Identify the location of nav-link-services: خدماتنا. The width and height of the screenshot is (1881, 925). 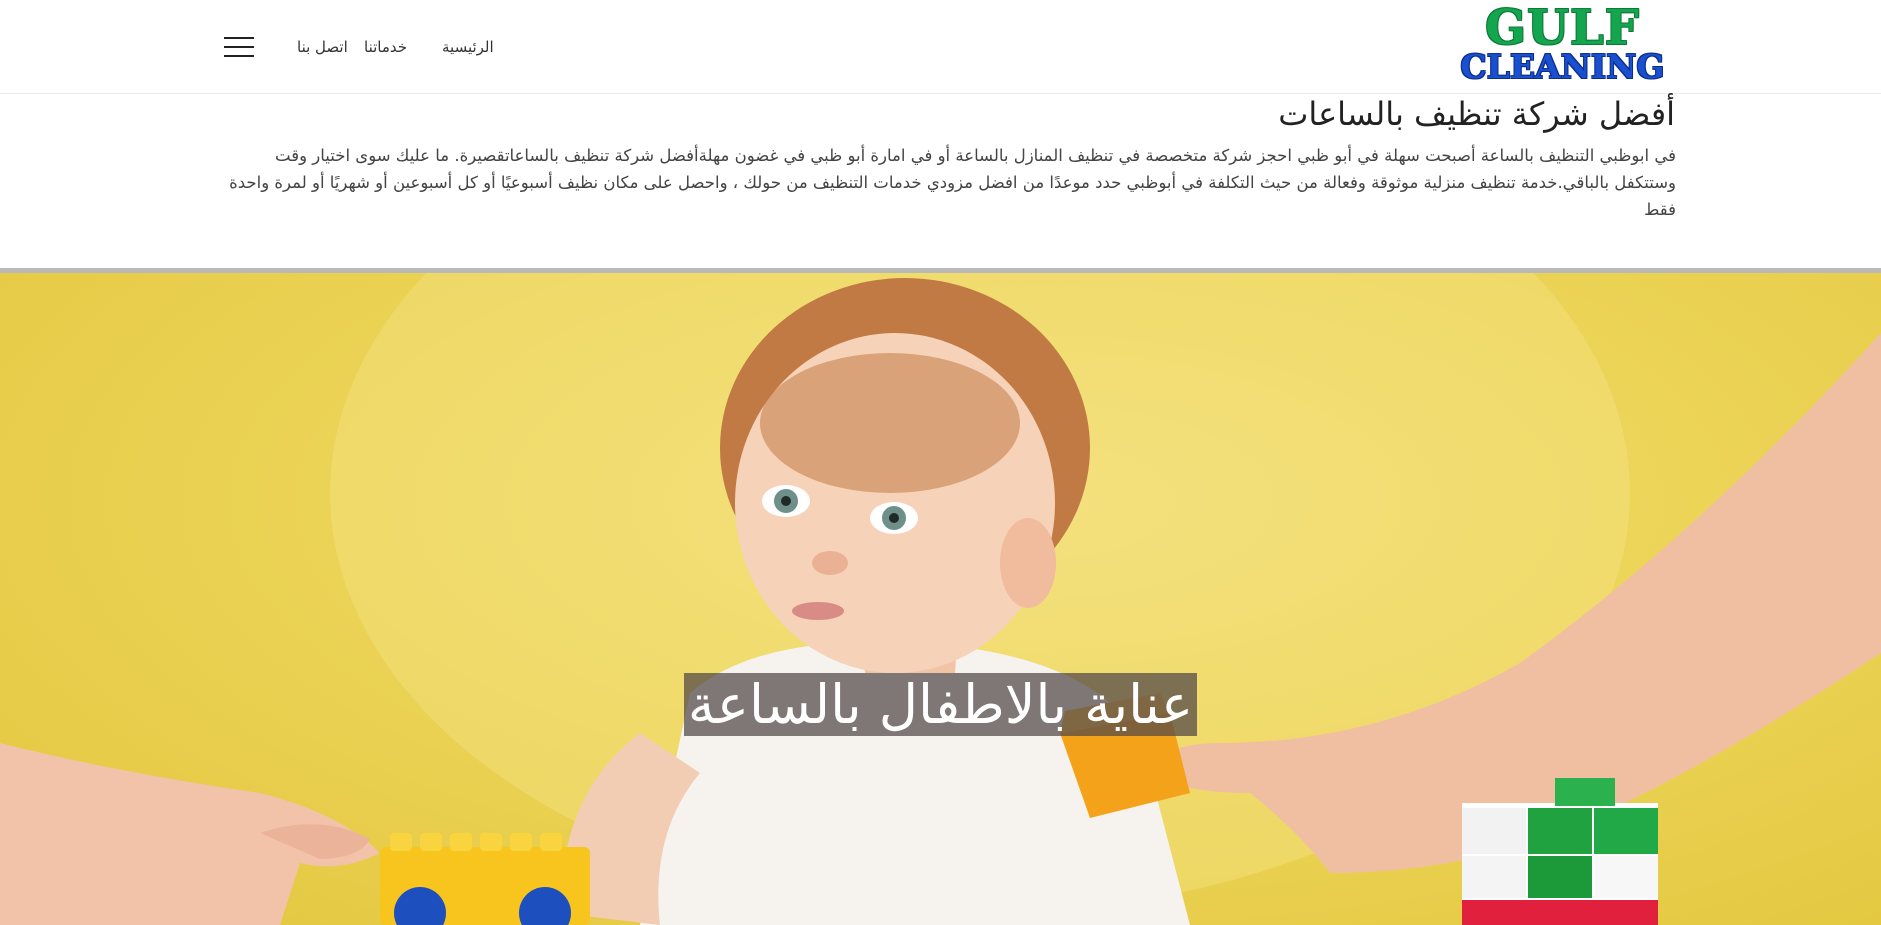
(385, 47).